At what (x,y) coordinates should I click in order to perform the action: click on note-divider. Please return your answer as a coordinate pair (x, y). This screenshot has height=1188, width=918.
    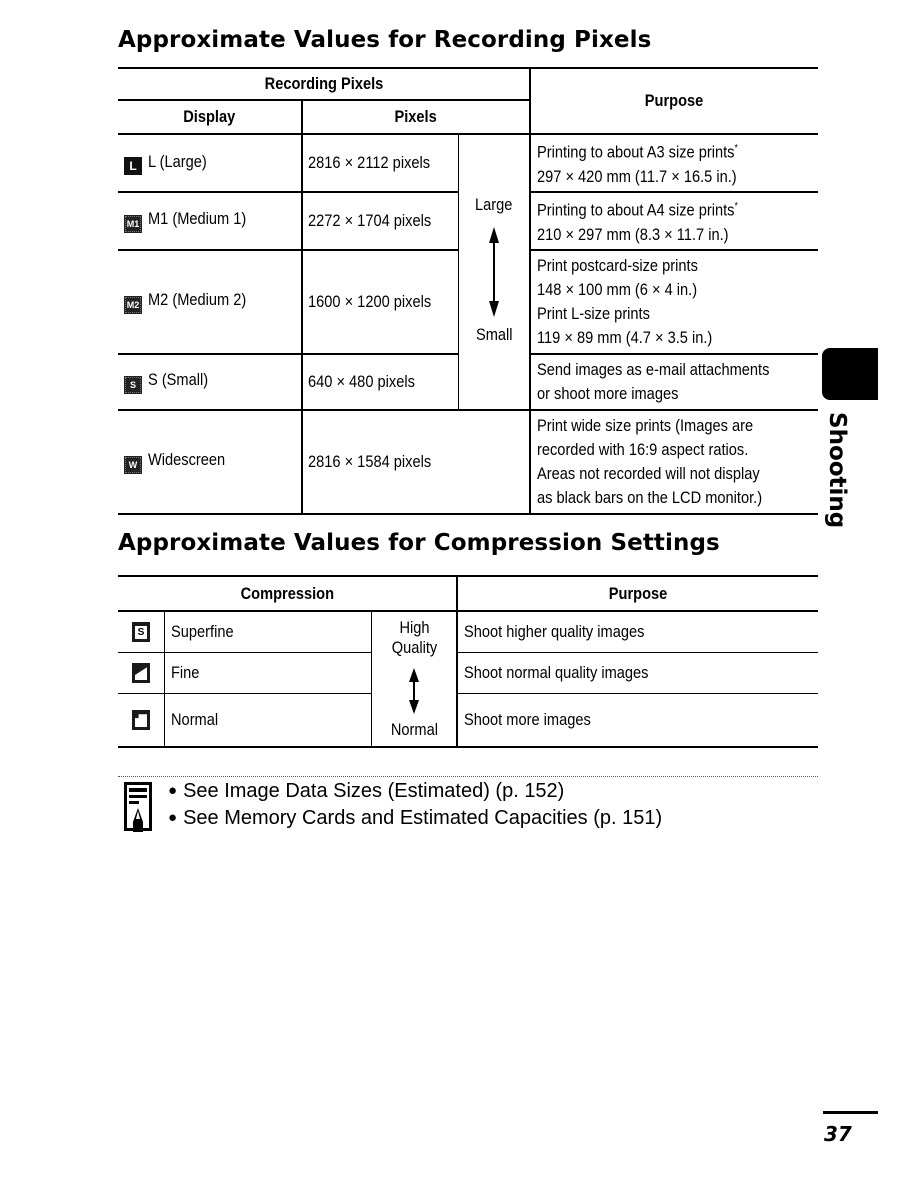
    Looking at the image, I should click on (468, 776).